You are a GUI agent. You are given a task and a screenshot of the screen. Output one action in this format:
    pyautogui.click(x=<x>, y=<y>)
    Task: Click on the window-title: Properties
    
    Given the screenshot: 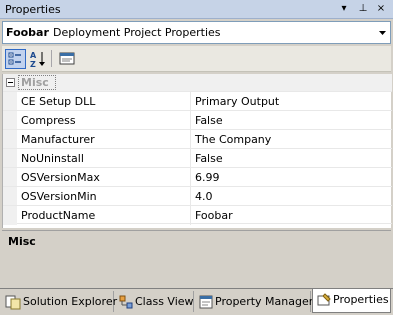 What is the action you would take?
    pyautogui.click(x=33, y=9)
    